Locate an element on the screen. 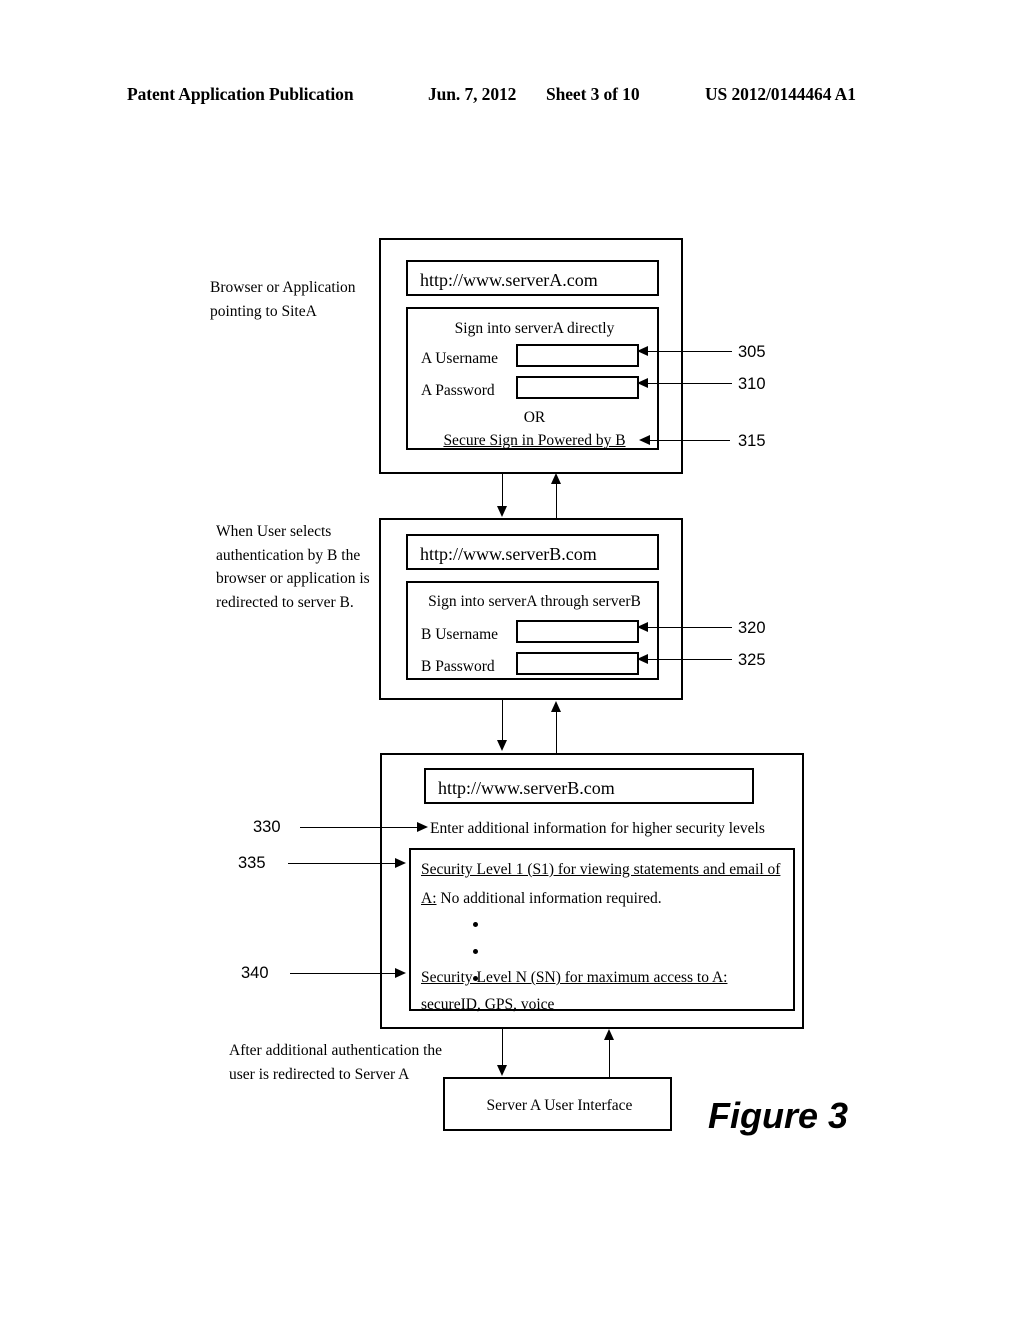 The width and height of the screenshot is (1024, 1320). url-bar-server-b: http://www.serverB.com is located at coordinates (532, 552).